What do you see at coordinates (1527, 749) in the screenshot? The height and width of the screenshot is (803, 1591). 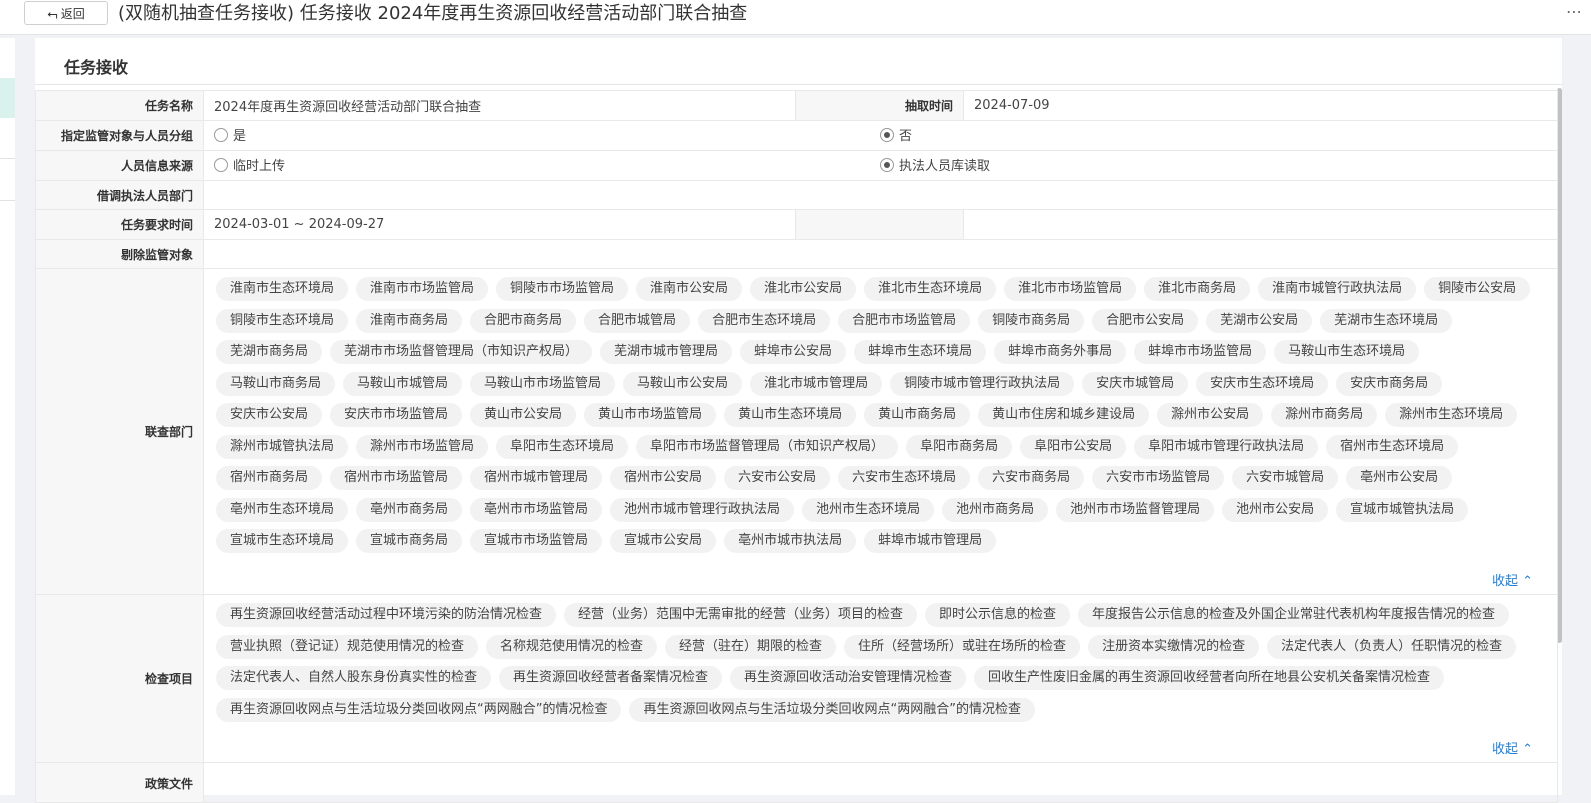 I see `chevron-up-icon: ⌃` at bounding box center [1527, 749].